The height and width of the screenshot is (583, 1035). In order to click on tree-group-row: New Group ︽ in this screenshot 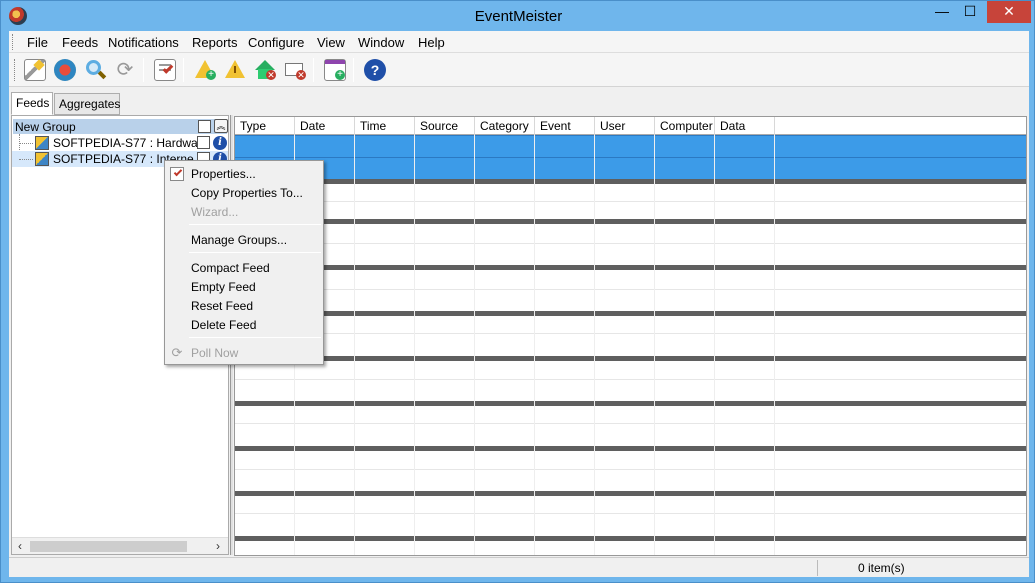, I will do `click(120, 126)`.